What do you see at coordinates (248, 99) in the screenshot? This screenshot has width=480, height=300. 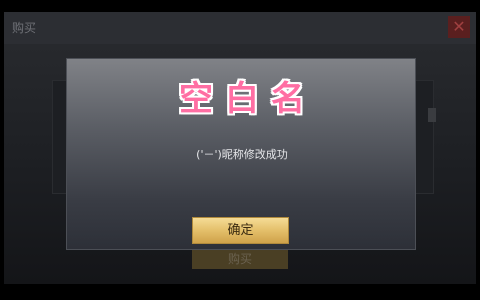 I see `dialog-title: 空白名` at bounding box center [248, 99].